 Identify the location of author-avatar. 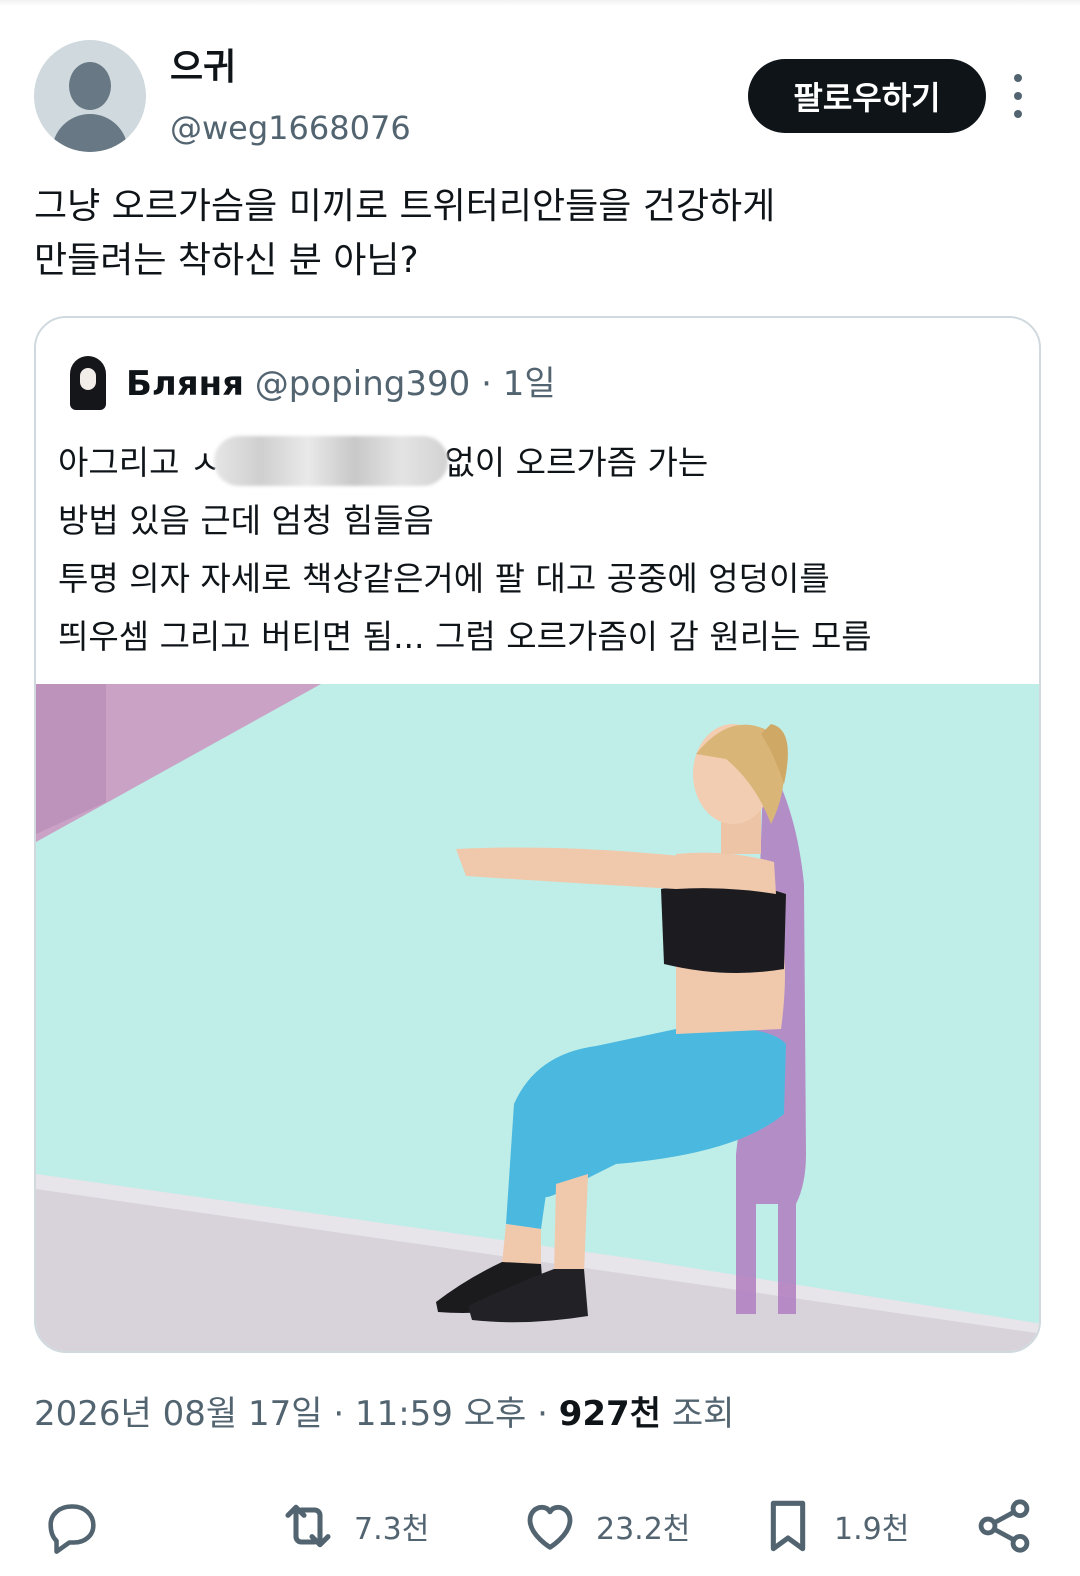
(90, 96).